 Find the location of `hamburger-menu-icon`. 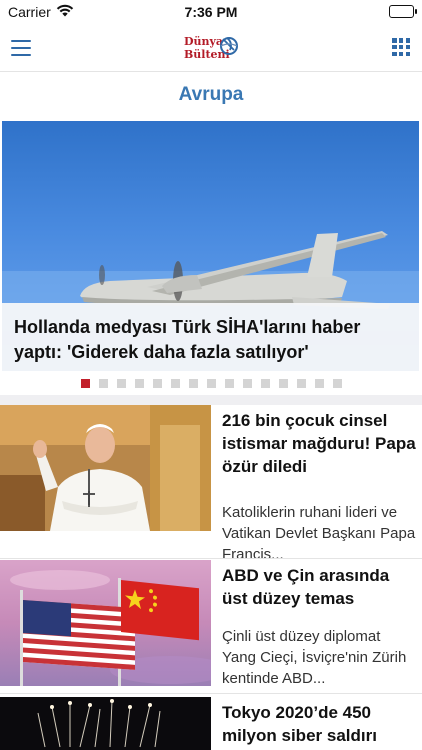

hamburger-menu-icon is located at coordinates (21, 48).